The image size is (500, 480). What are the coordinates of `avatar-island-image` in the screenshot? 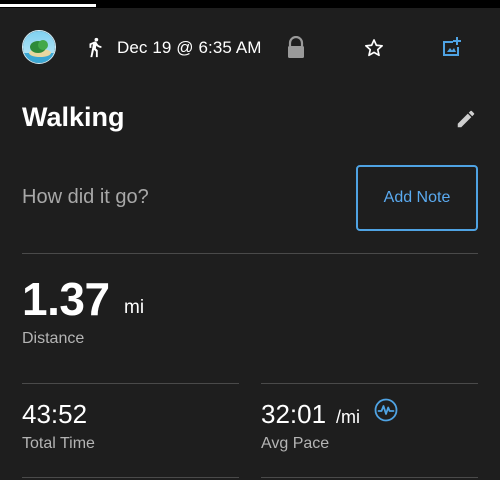 It's located at (39, 47).